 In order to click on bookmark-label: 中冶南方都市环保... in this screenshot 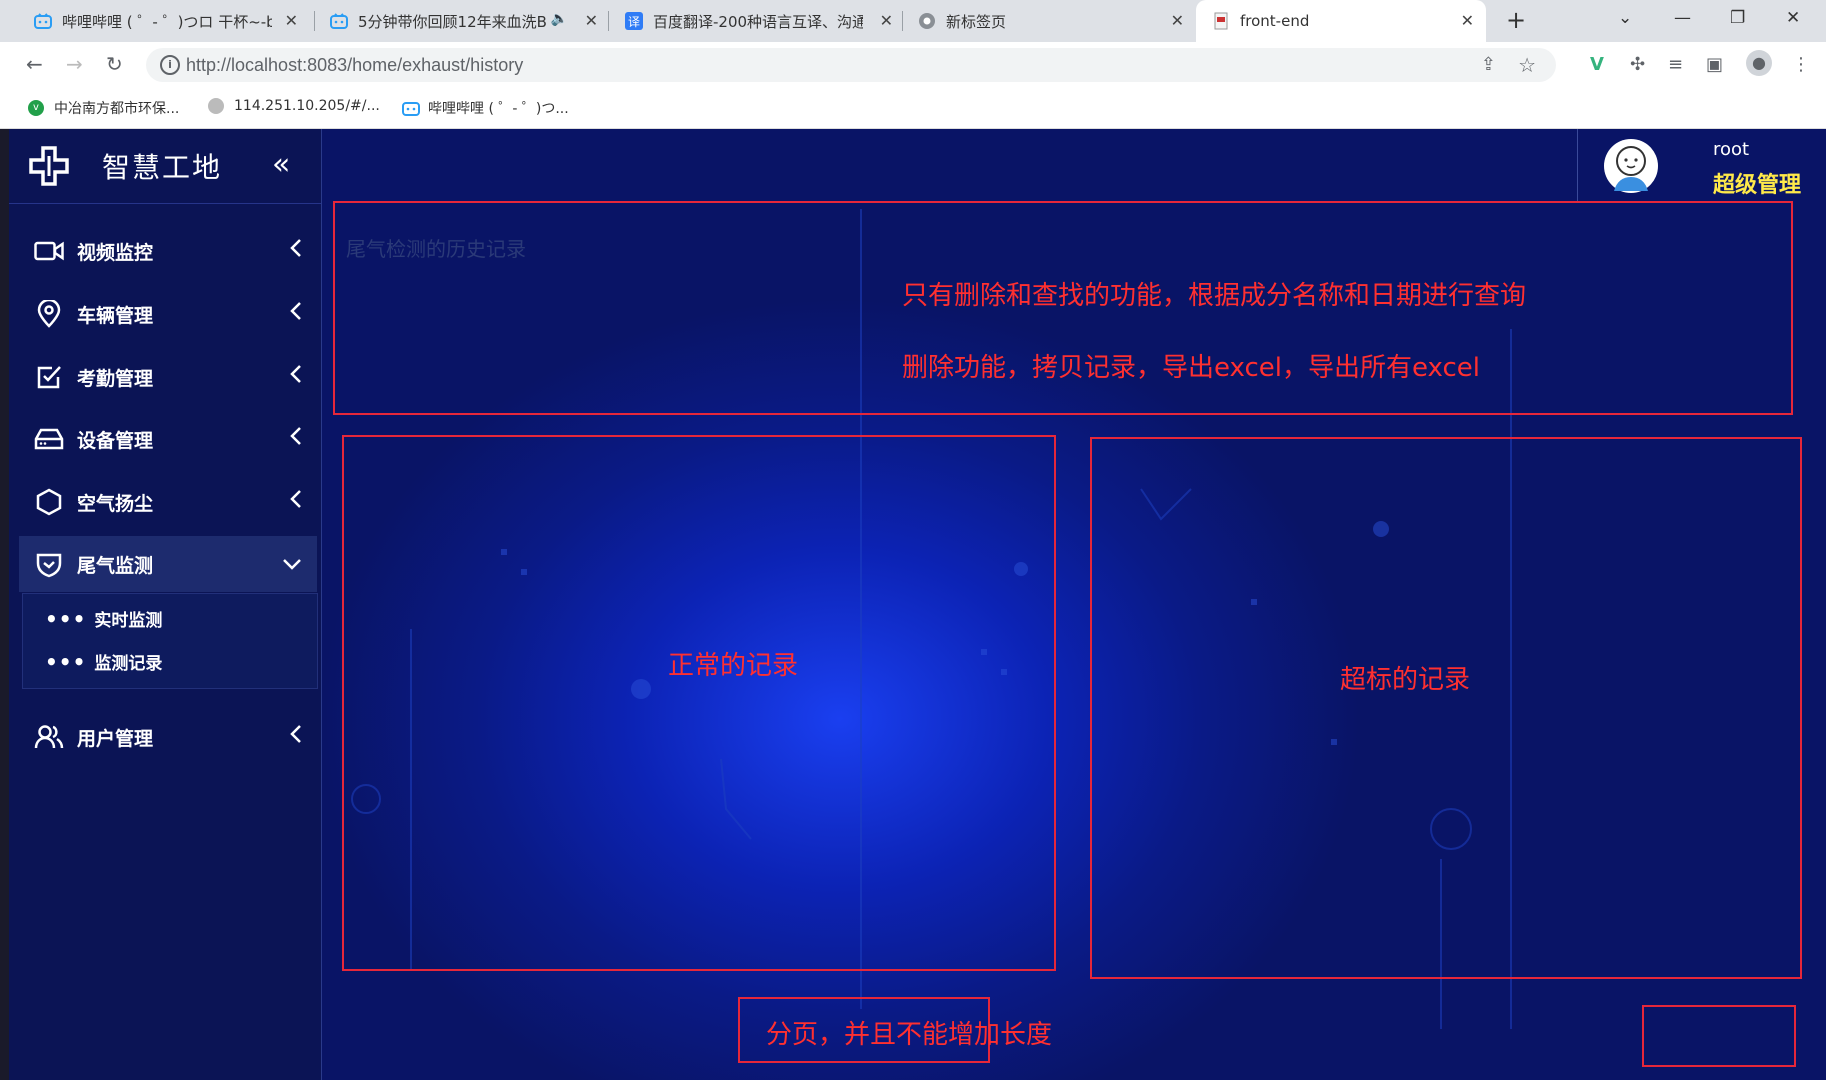, I will do `click(117, 109)`.